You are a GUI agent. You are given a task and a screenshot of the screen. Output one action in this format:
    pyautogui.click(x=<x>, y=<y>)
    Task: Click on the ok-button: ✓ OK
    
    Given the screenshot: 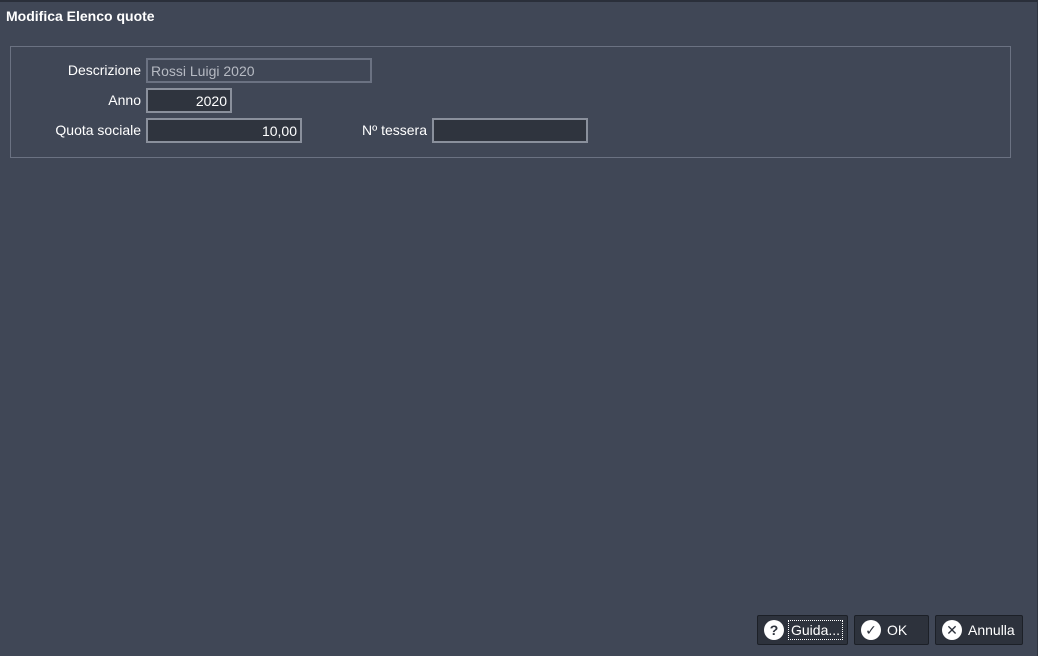 What is the action you would take?
    pyautogui.click(x=891, y=630)
    